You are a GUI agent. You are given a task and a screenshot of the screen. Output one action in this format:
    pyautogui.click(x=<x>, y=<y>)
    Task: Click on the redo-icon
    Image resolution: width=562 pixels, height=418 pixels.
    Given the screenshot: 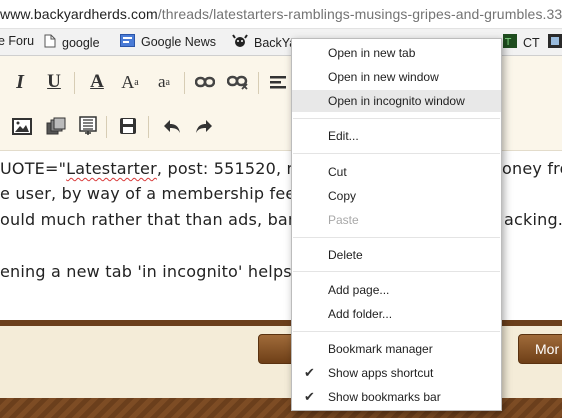 What is the action you would take?
    pyautogui.click(x=204, y=126)
    